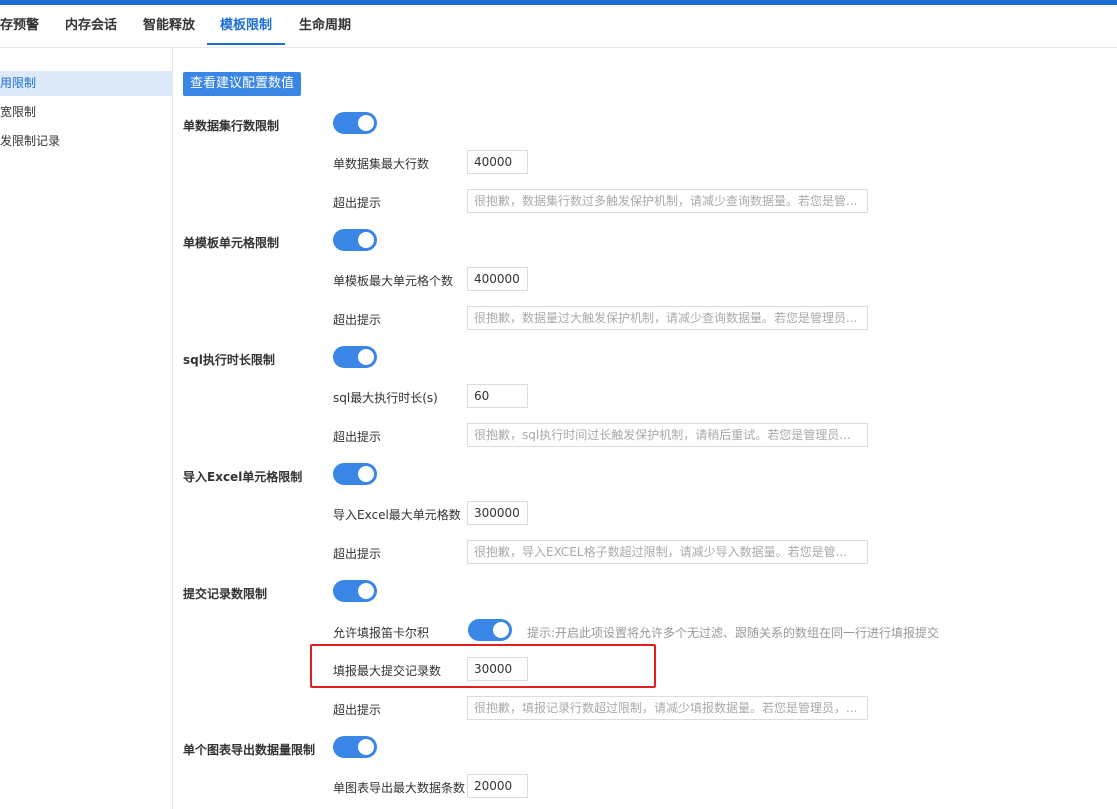 The height and width of the screenshot is (809, 1117). I want to click on excel-hint-label: 超出提示, so click(357, 554).